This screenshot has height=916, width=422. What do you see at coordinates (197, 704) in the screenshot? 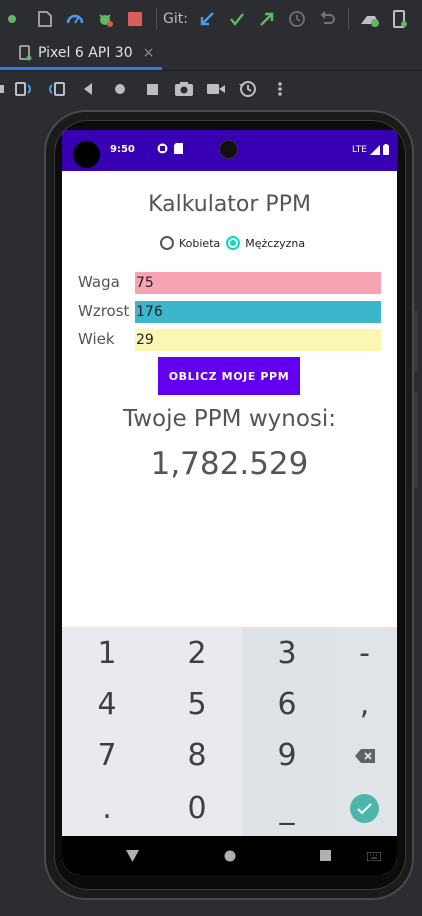
I see `key-5: 5` at bounding box center [197, 704].